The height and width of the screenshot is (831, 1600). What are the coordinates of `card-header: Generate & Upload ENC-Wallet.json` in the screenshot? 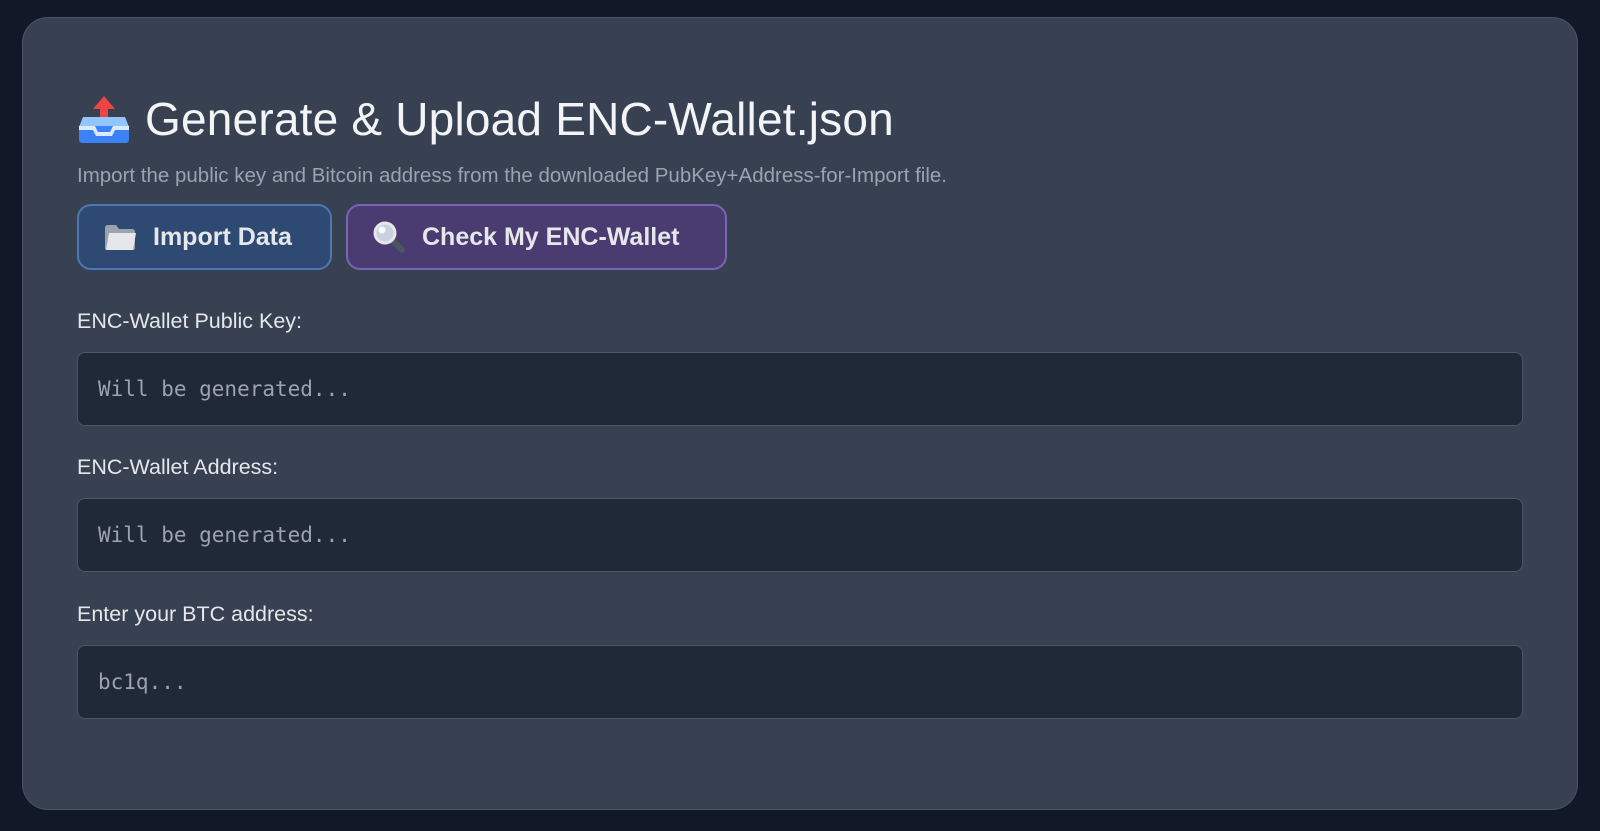 It's located at (485, 119).